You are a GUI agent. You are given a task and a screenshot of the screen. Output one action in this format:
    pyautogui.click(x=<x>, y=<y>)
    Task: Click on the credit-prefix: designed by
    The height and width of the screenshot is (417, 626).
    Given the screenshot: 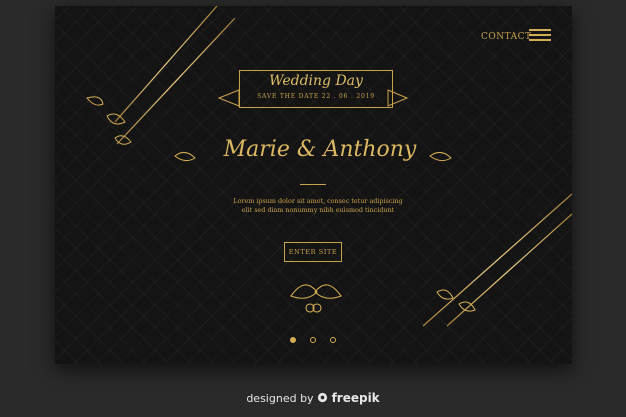 What is the action you would take?
    pyautogui.click(x=280, y=398)
    